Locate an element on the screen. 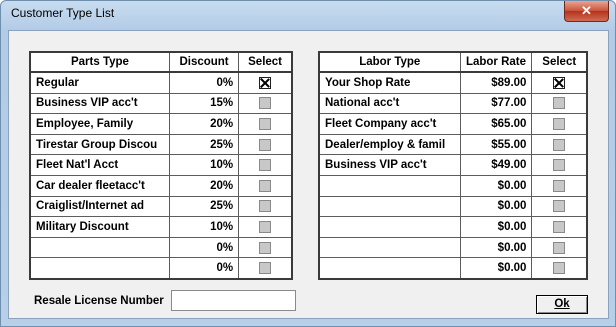 This screenshot has width=616, height=327. labor-rate-cell: $65.00 is located at coordinates (496, 124).